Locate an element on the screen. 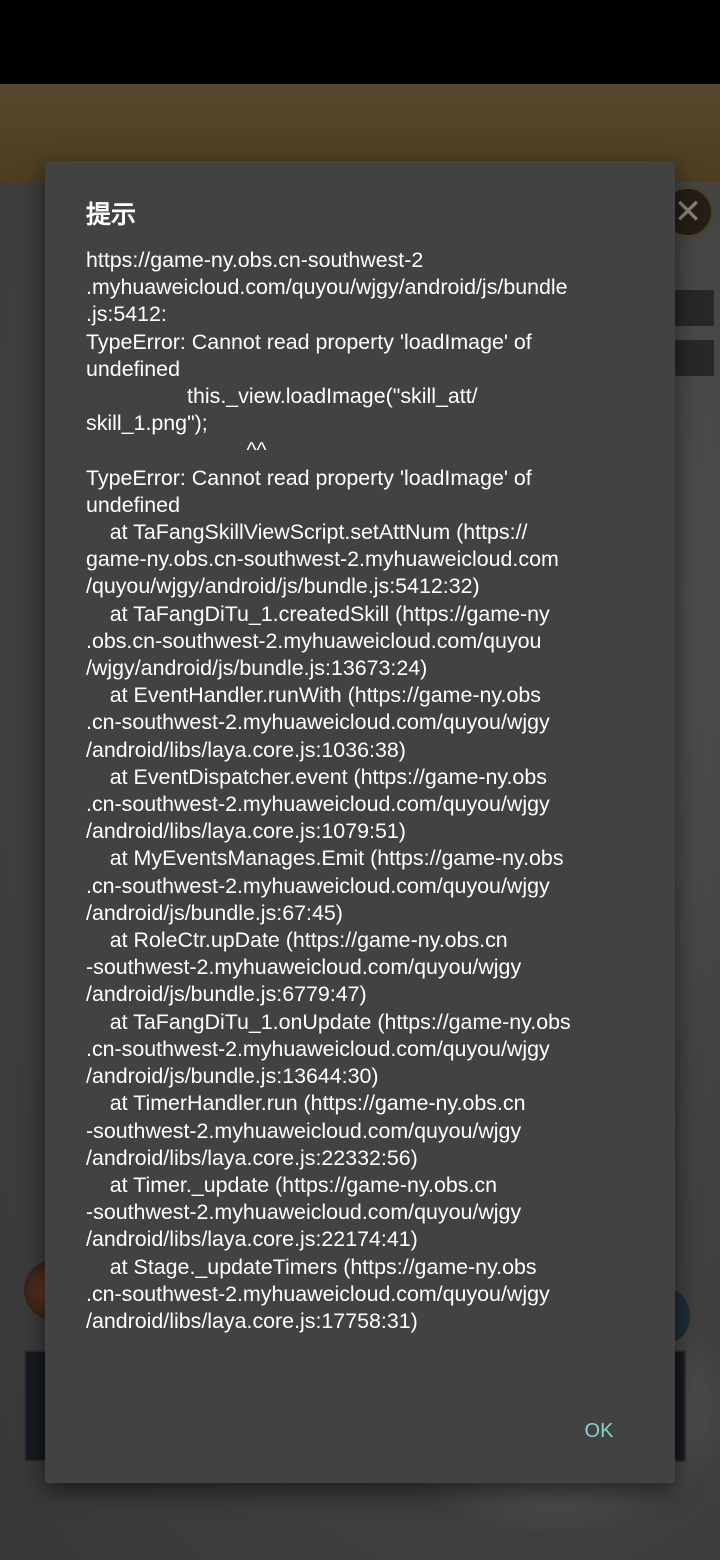  message-line: /android/libs/laya.core.js:22174:41) is located at coordinates (252, 1239).